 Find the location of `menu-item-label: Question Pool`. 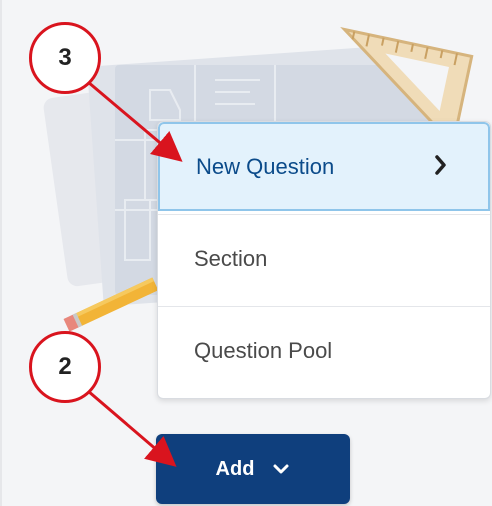

menu-item-label: Question Pool is located at coordinates (263, 350).